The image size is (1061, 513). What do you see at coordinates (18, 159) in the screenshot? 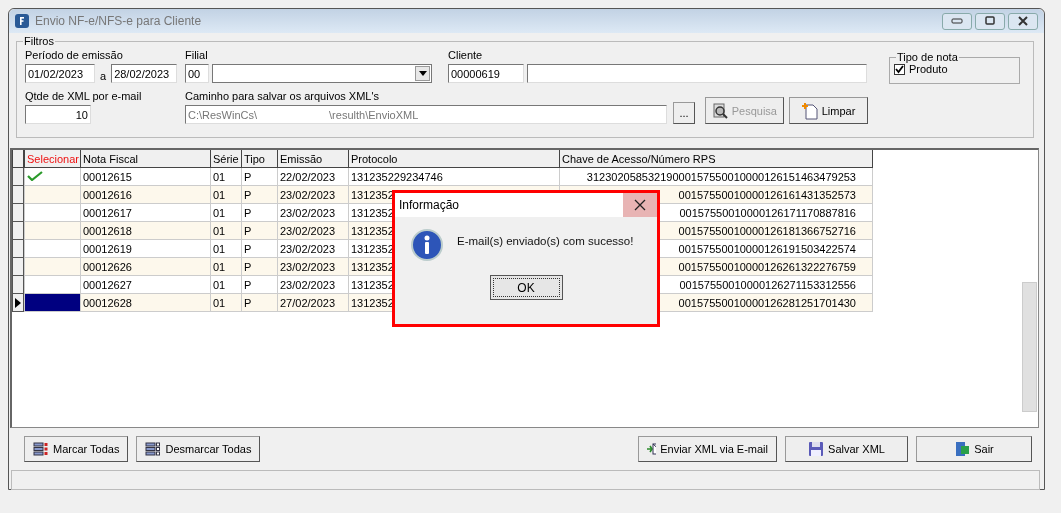
I see `corner-header` at bounding box center [18, 159].